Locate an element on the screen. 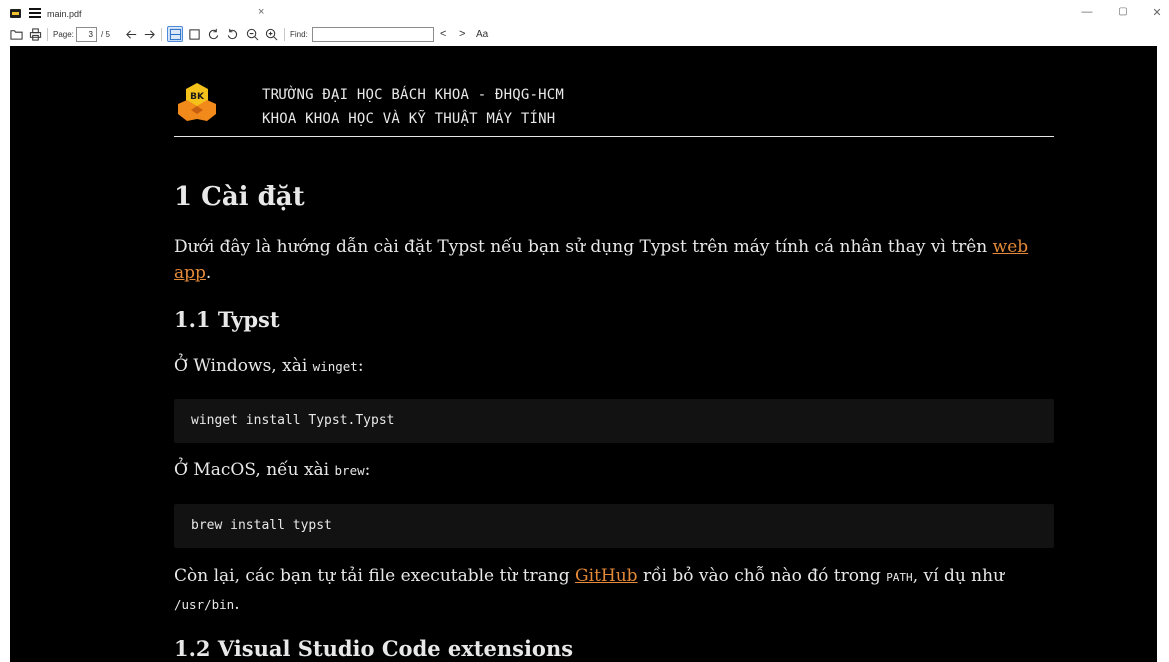 Image resolution: width=1169 pixels, height=662 pixels. rest-text: , ví dụ như is located at coordinates (958, 576).